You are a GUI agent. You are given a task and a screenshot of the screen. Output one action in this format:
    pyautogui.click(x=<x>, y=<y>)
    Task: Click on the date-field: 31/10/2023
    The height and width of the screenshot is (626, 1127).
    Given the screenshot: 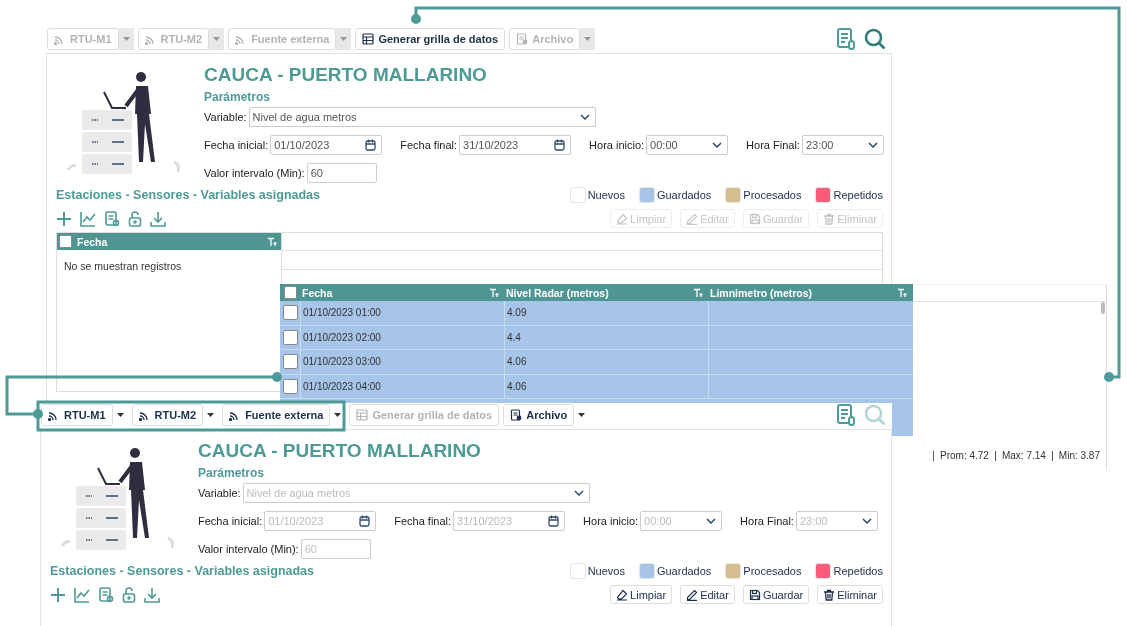 What is the action you would take?
    pyautogui.click(x=515, y=145)
    